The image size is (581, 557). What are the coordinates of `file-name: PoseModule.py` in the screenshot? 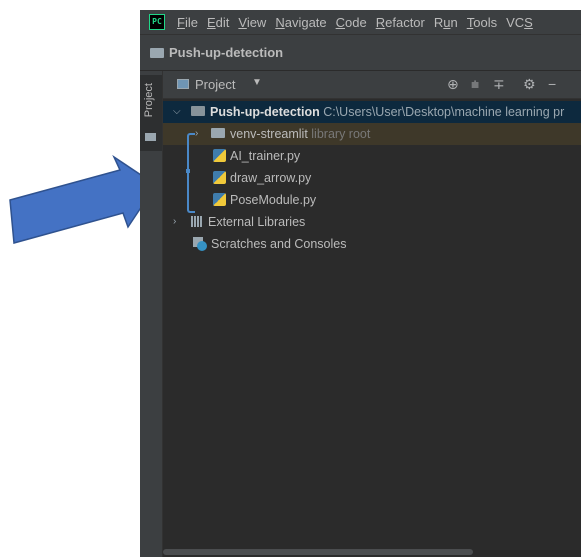 It's located at (273, 200).